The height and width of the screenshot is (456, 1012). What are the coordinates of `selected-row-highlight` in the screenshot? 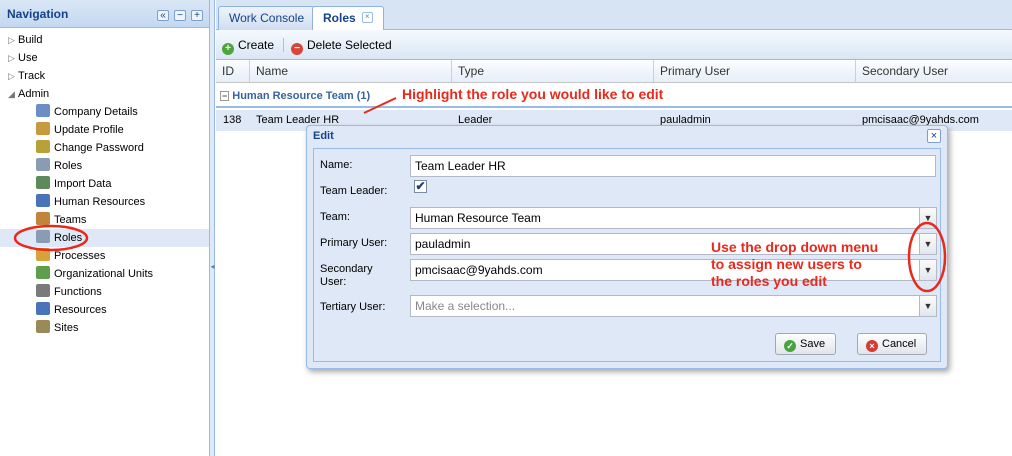 It's located at (104, 238).